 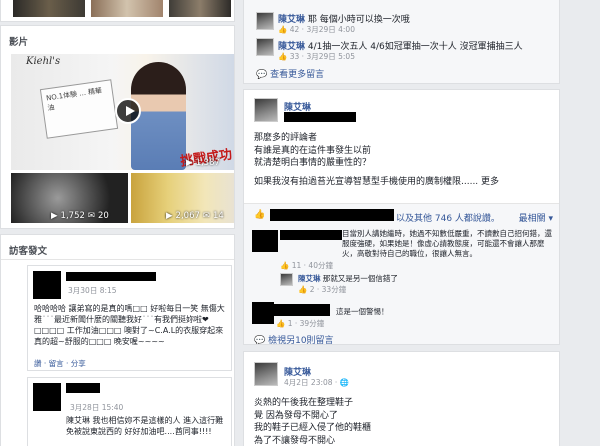 I want to click on post-actions: 讚 · 留言 · 分享, so click(x=60, y=363).